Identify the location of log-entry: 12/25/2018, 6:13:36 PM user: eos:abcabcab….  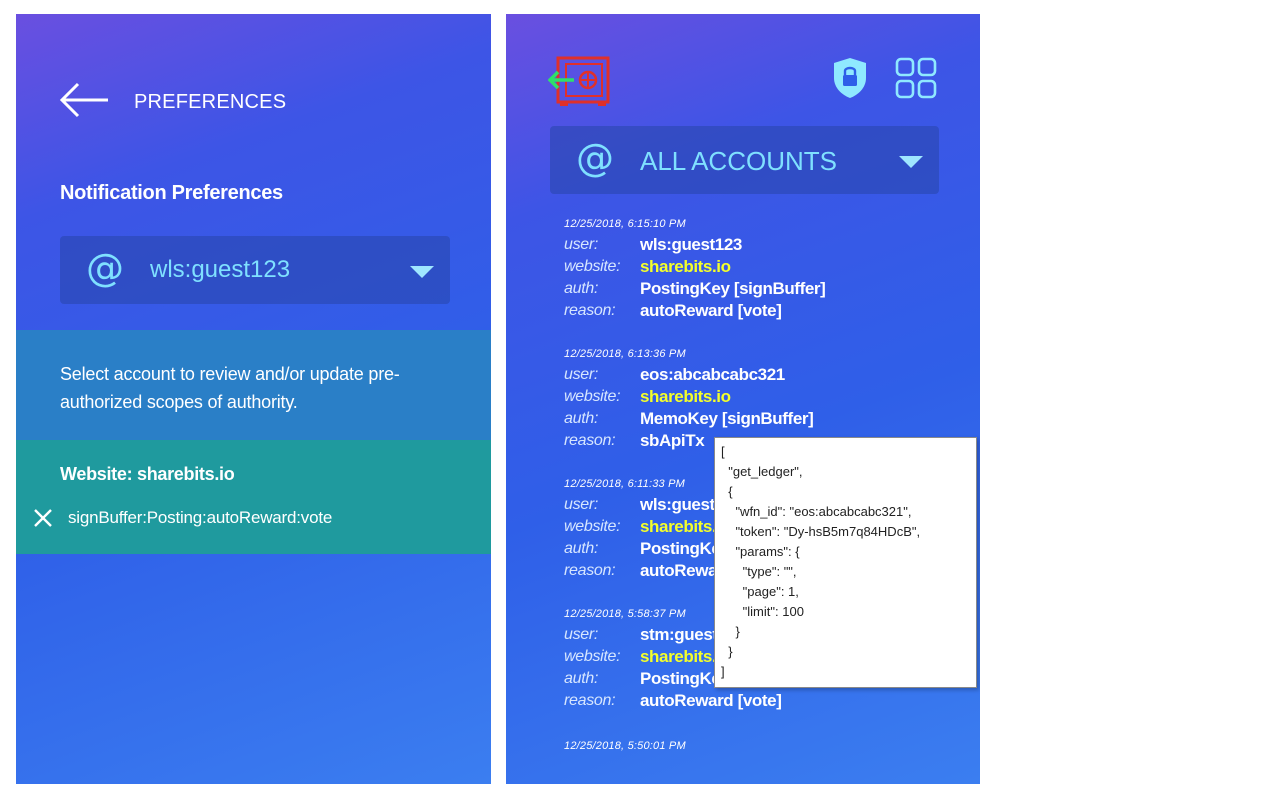
(744, 398).